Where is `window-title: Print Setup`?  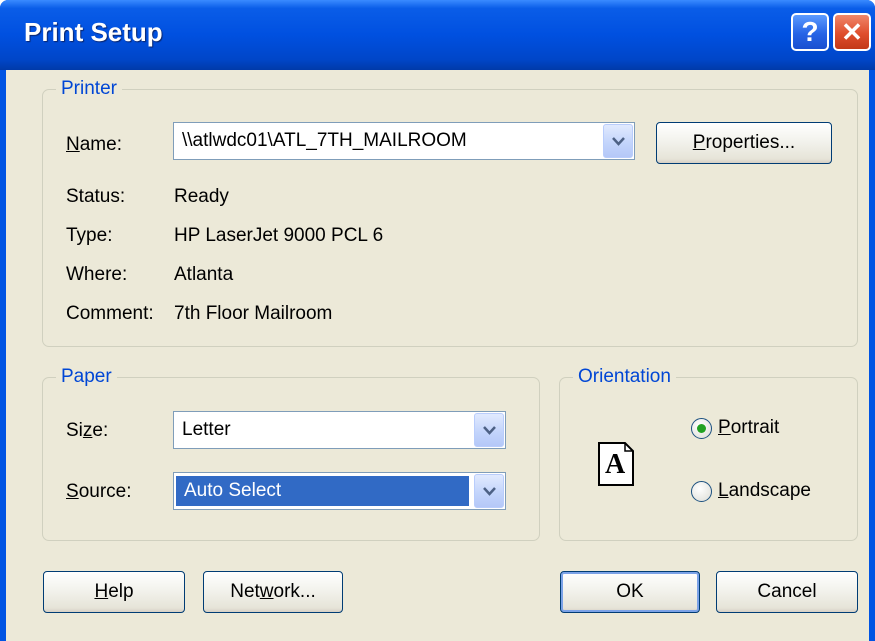
window-title: Print Setup is located at coordinates (93, 32).